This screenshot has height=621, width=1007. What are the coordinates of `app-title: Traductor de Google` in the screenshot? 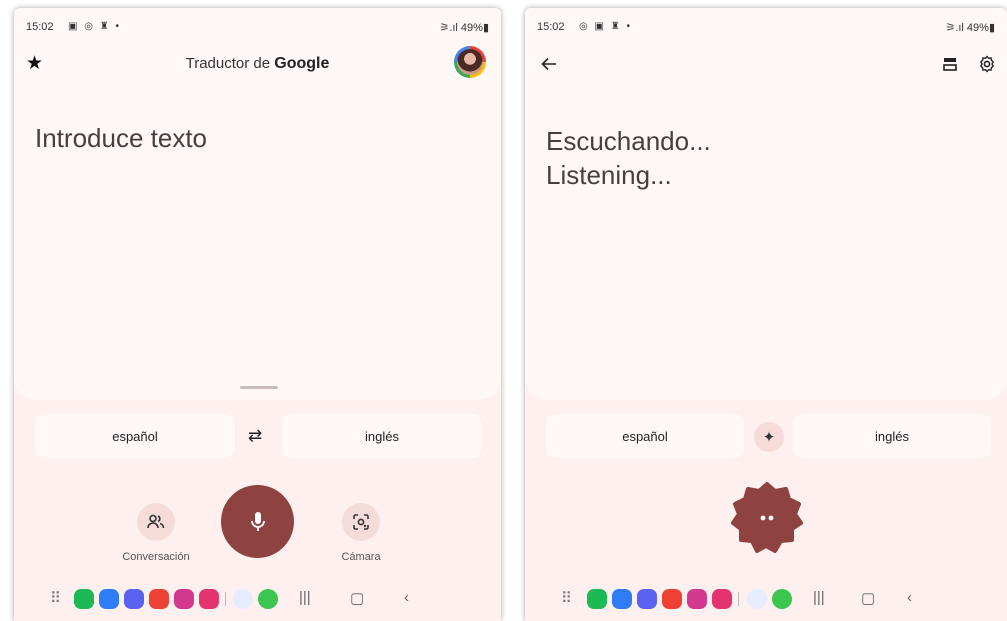 It's located at (257, 64).